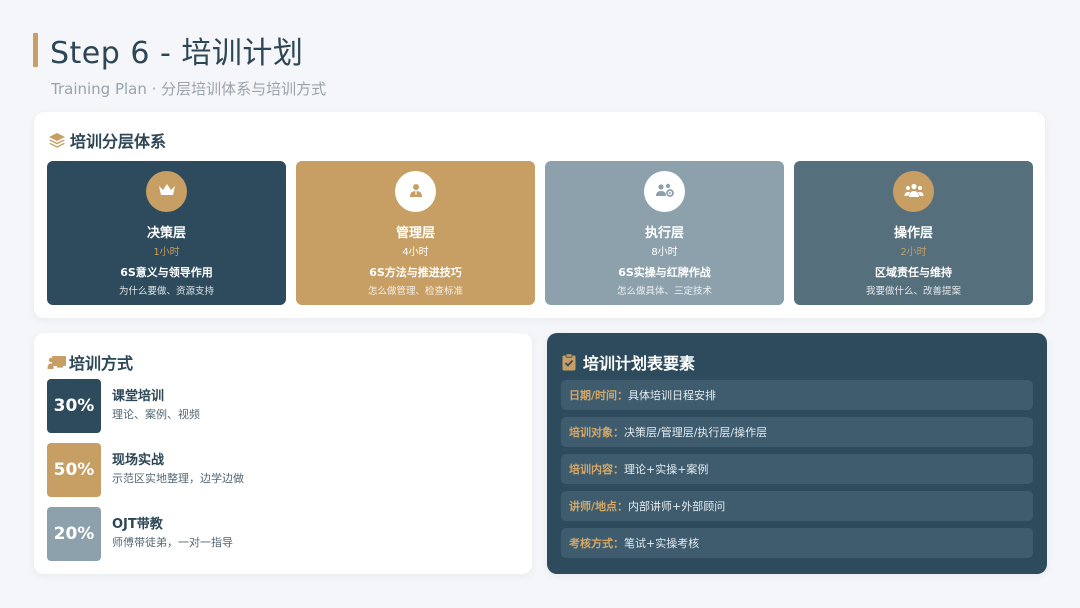 This screenshot has height=608, width=1080. I want to click on method-desc: 师傅带徒弟，一对一指导, so click(172, 542).